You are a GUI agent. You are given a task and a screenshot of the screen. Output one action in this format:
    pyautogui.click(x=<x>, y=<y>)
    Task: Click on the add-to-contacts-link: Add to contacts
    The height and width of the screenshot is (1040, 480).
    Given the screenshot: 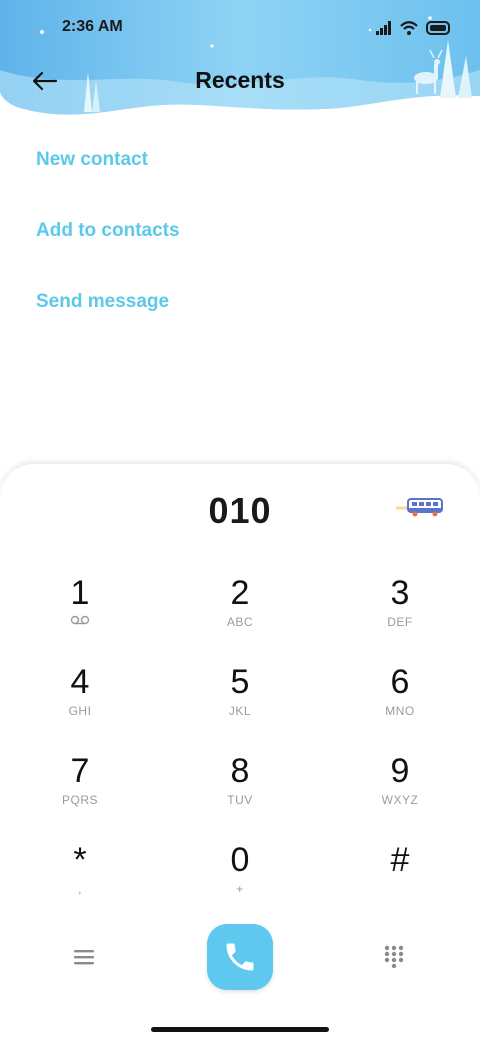 What is the action you would take?
    pyautogui.click(x=108, y=252)
    